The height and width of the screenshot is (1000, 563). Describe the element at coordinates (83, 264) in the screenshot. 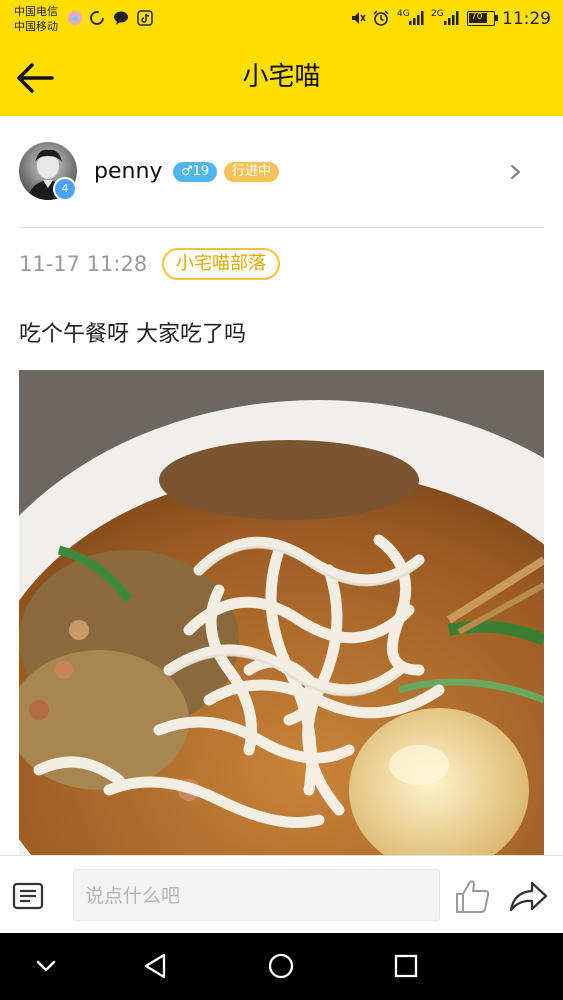

I see `post-timestamp: 11-17 11:28` at that location.